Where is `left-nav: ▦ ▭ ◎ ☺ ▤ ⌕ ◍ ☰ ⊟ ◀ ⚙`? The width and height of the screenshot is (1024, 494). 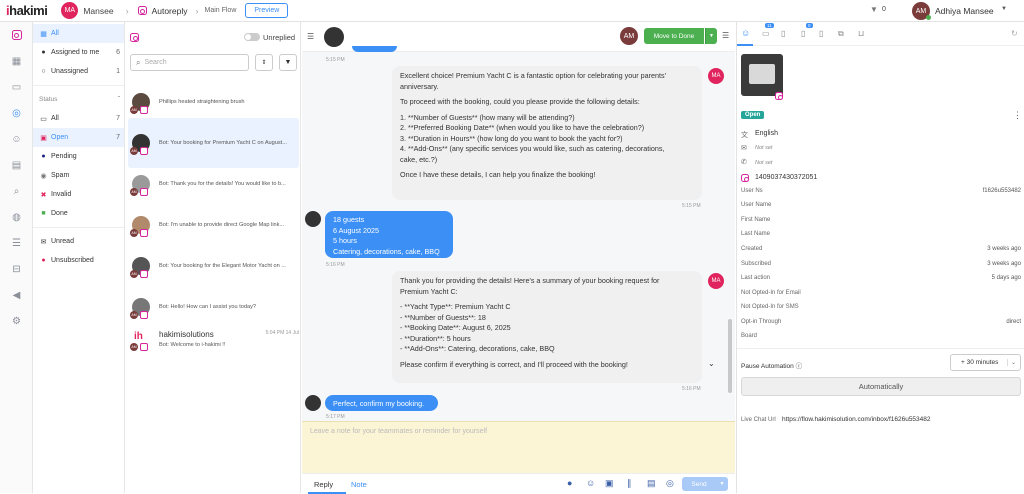 left-nav: ▦ ▭ ◎ ☺ ▤ ⌕ ◍ ☰ ⊟ ◀ ⚙ is located at coordinates (16, 257).